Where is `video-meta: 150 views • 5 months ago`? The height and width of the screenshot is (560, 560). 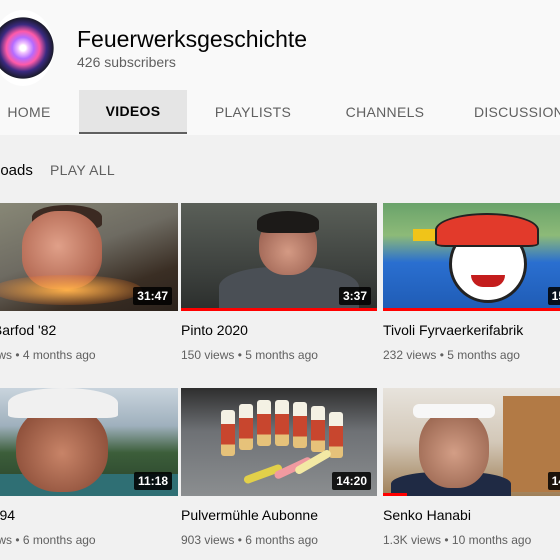
video-meta: 150 views • 5 months ago is located at coordinates (249, 355).